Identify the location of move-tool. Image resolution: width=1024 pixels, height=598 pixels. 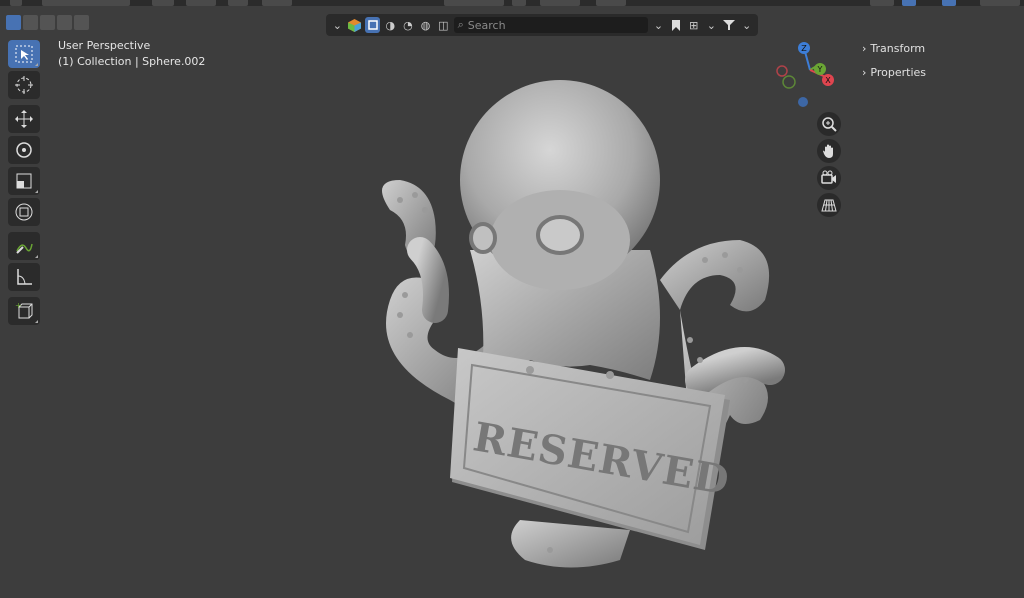
(24, 119).